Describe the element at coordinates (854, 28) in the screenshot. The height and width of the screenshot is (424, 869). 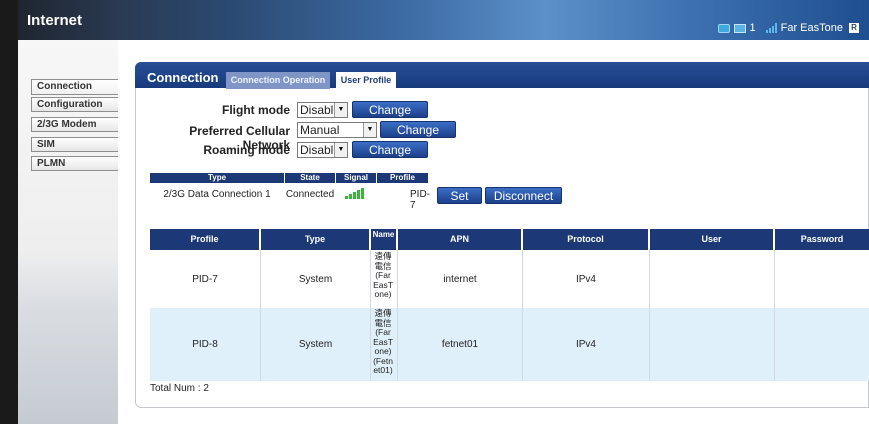
I see `roaming-icon: R` at that location.